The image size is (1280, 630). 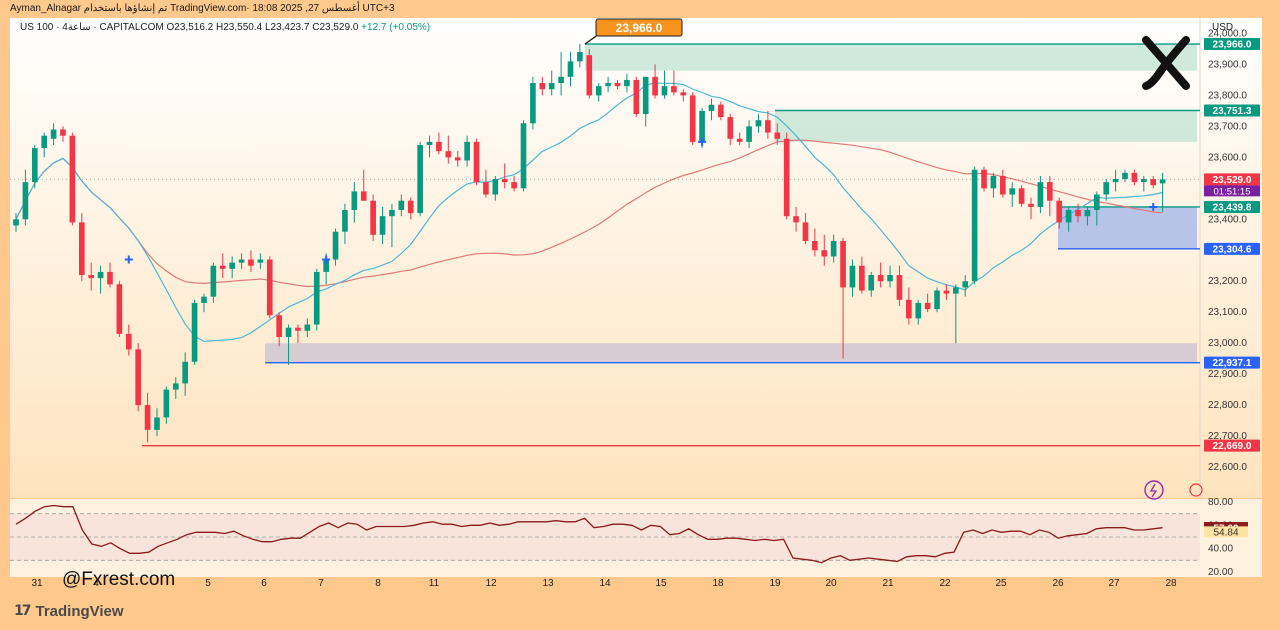 I want to click on rsi-tick-label: 20.00, so click(x=1220, y=572).